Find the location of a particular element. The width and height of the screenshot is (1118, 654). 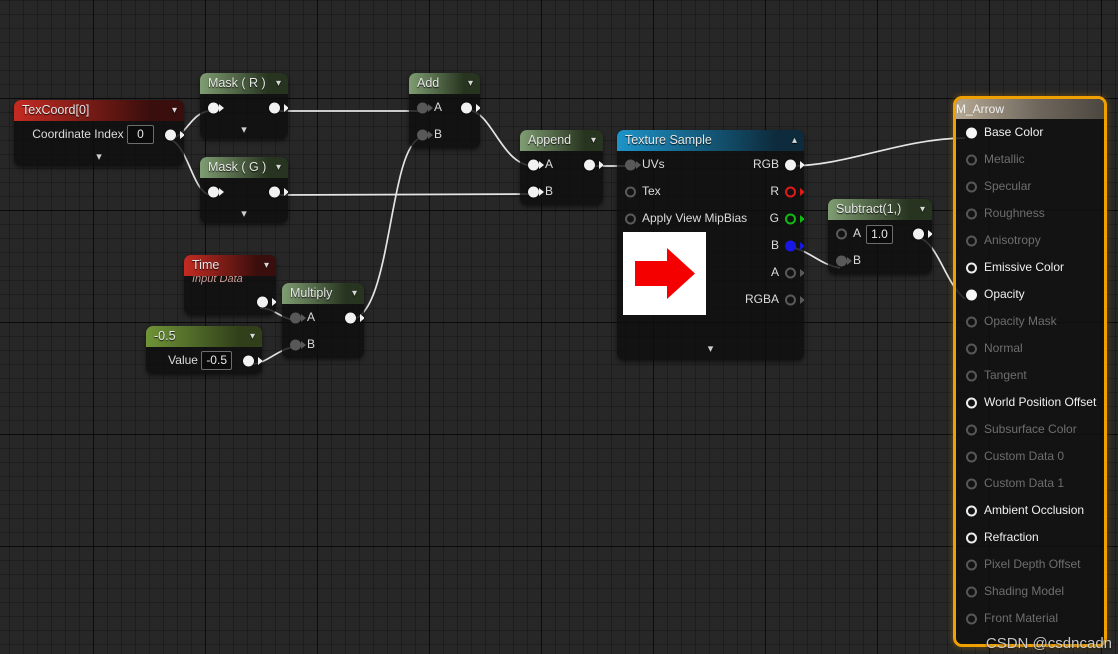

material-pin-row: Opacity Mask is located at coordinates (1030, 321).